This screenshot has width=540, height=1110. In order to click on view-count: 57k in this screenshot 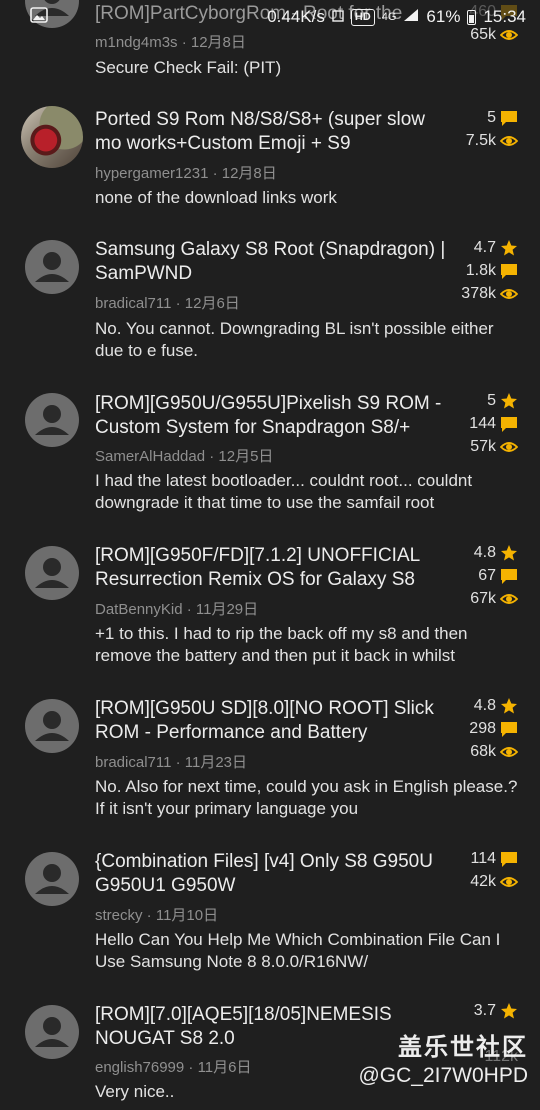, I will do `click(478, 446)`.